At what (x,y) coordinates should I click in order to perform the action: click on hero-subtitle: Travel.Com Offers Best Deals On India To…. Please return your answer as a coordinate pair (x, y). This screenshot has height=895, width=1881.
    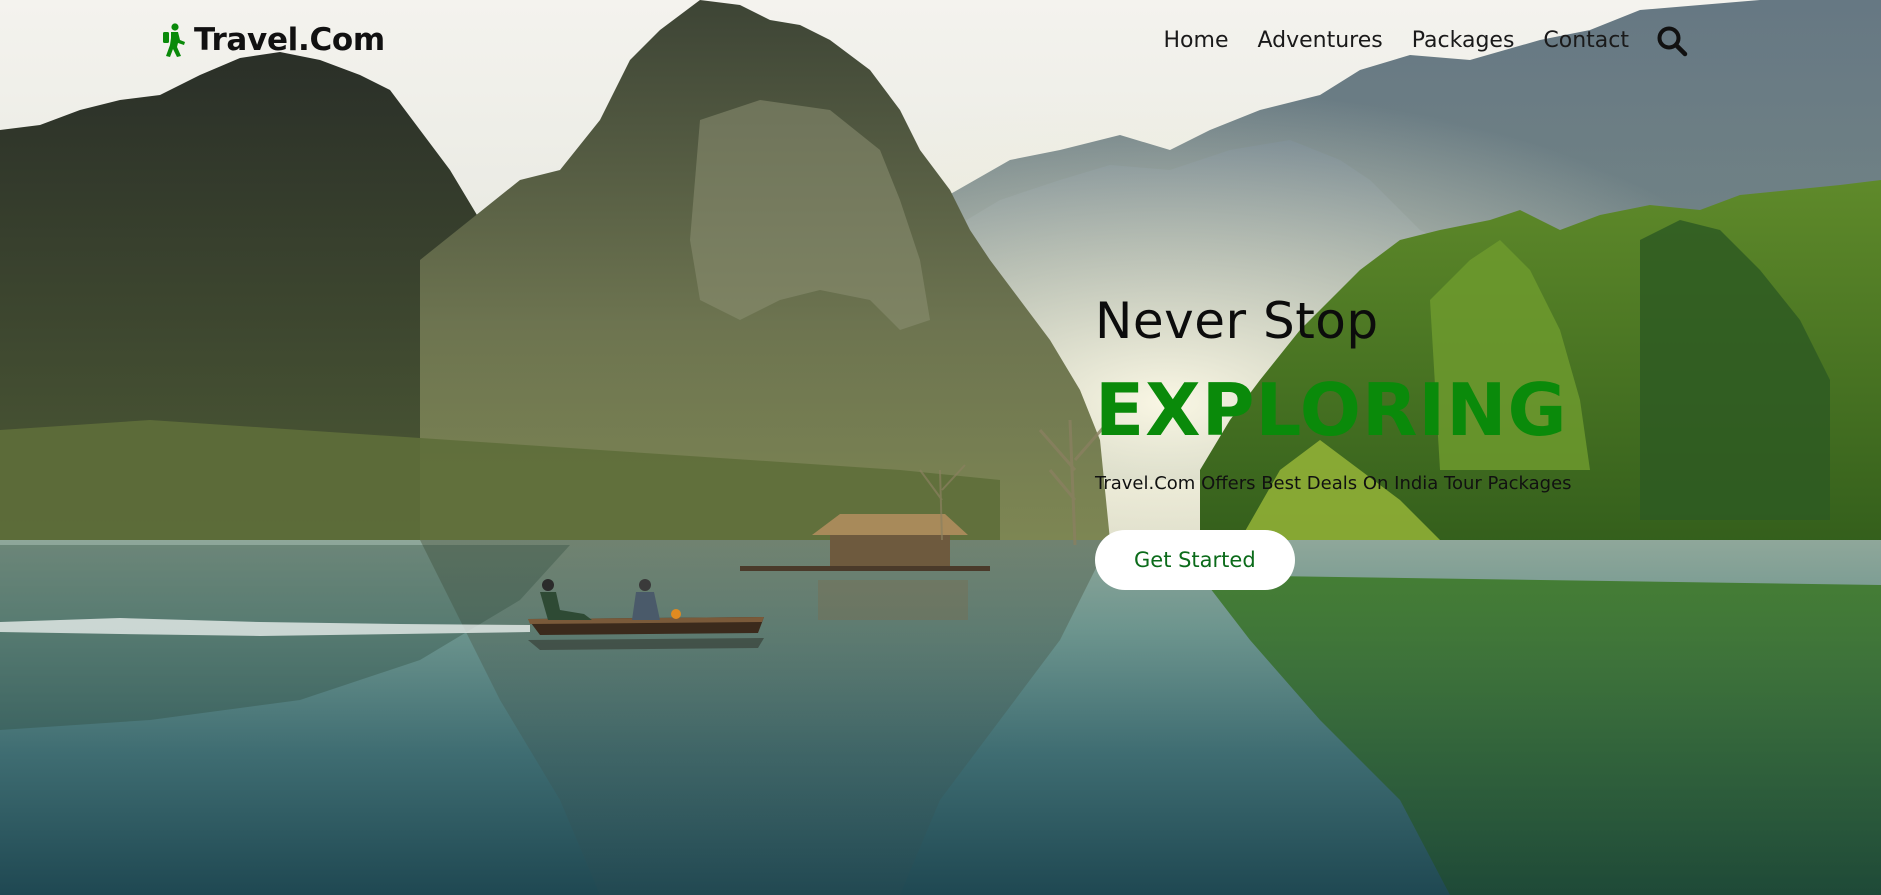
    Looking at the image, I should click on (1333, 483).